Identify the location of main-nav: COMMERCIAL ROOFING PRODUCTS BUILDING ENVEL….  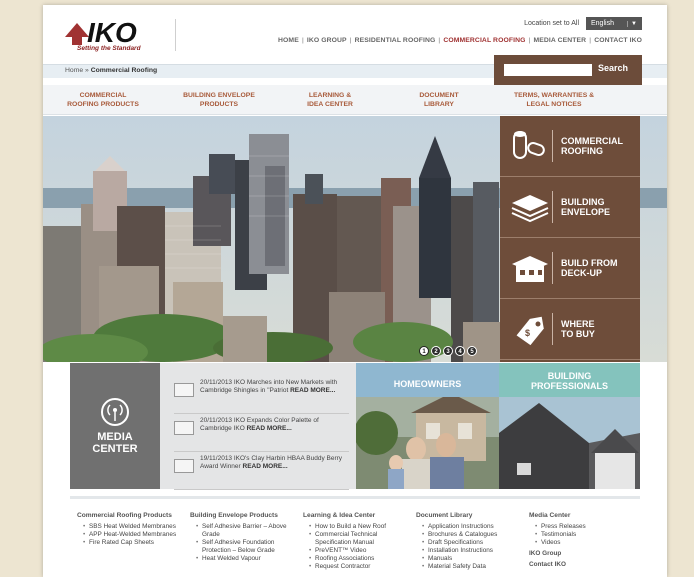
(355, 100).